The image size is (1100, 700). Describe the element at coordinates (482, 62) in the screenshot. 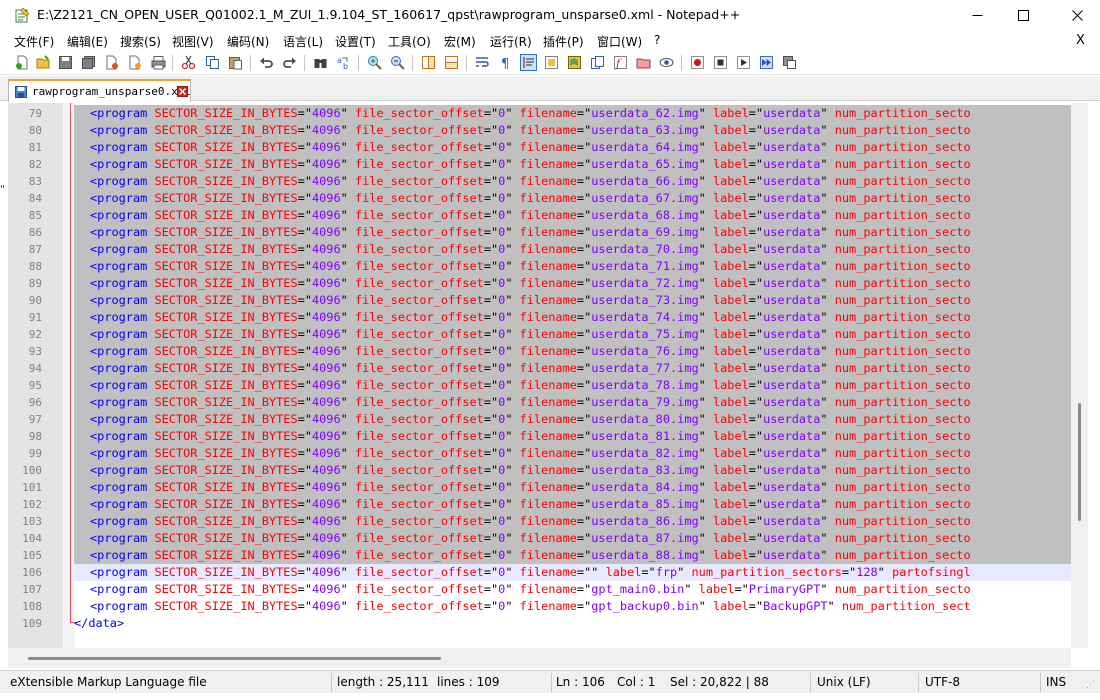

I see `word-wrap-button` at that location.